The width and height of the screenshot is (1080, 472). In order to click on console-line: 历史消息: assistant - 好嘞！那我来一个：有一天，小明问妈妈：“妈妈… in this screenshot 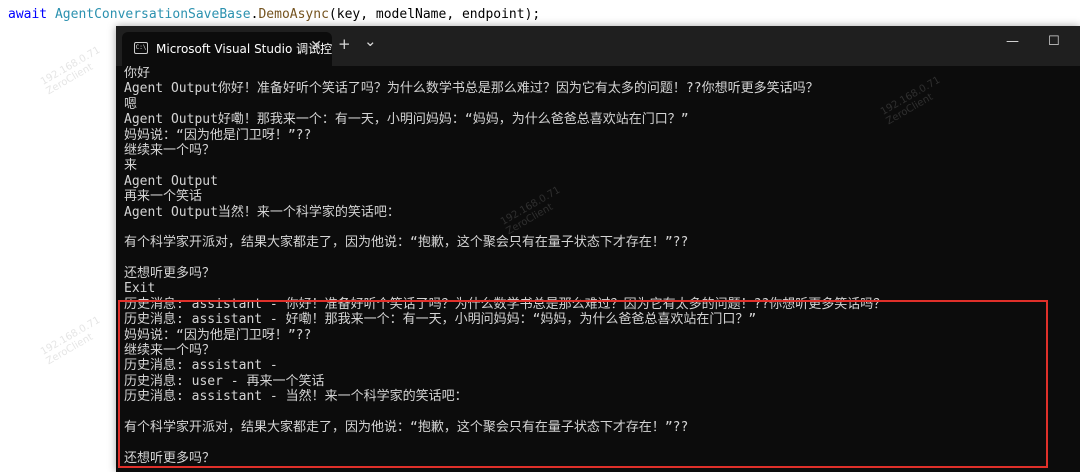, I will do `click(440, 320)`.